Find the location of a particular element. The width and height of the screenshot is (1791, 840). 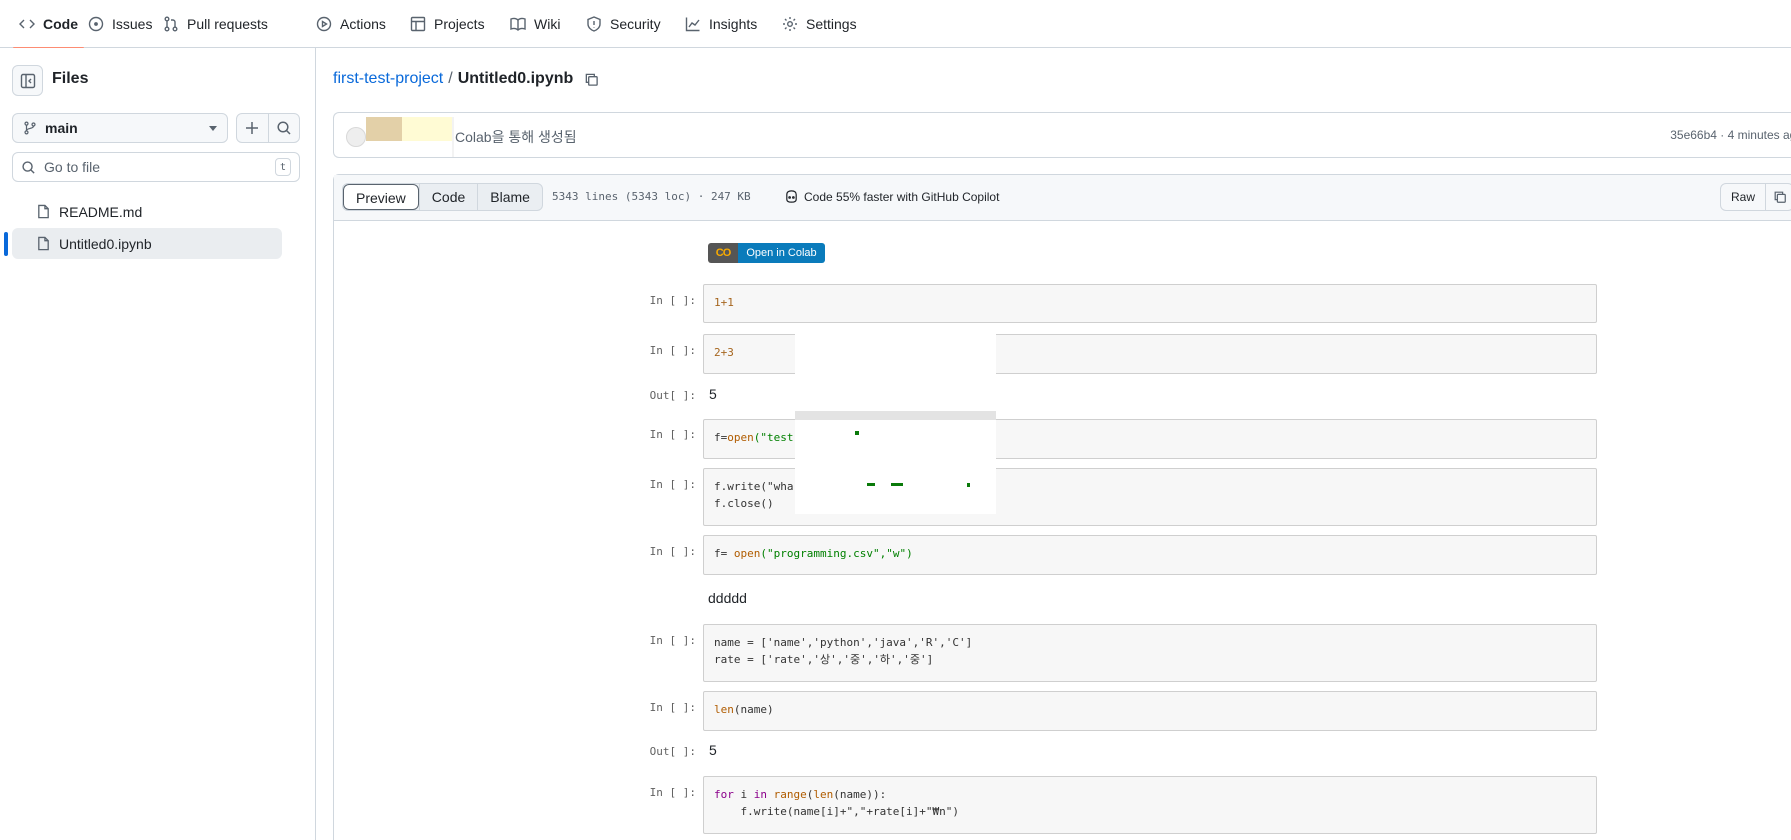

tree-item-untitled0: Untitled0.ipynb is located at coordinates (147, 243).